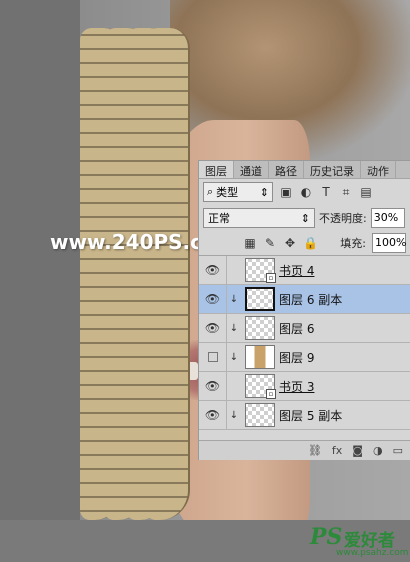 This screenshot has width=410, height=562. Describe the element at coordinates (280, 243) in the screenshot. I see `lock-icons: ▦ ✎ ✥ 🔒` at that location.